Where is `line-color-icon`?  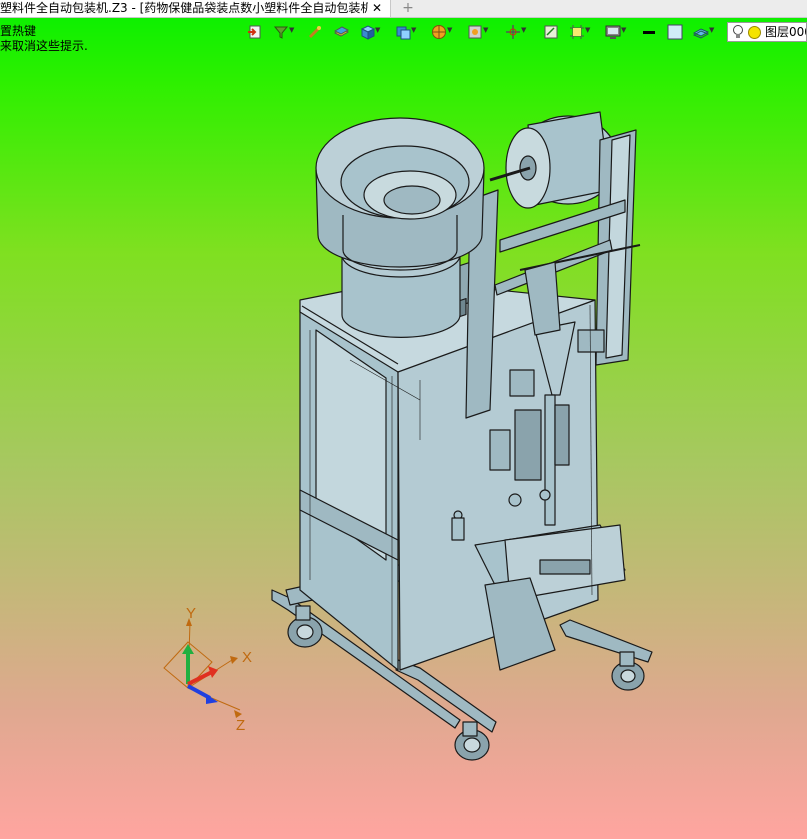
line-color-icon is located at coordinates (649, 32).